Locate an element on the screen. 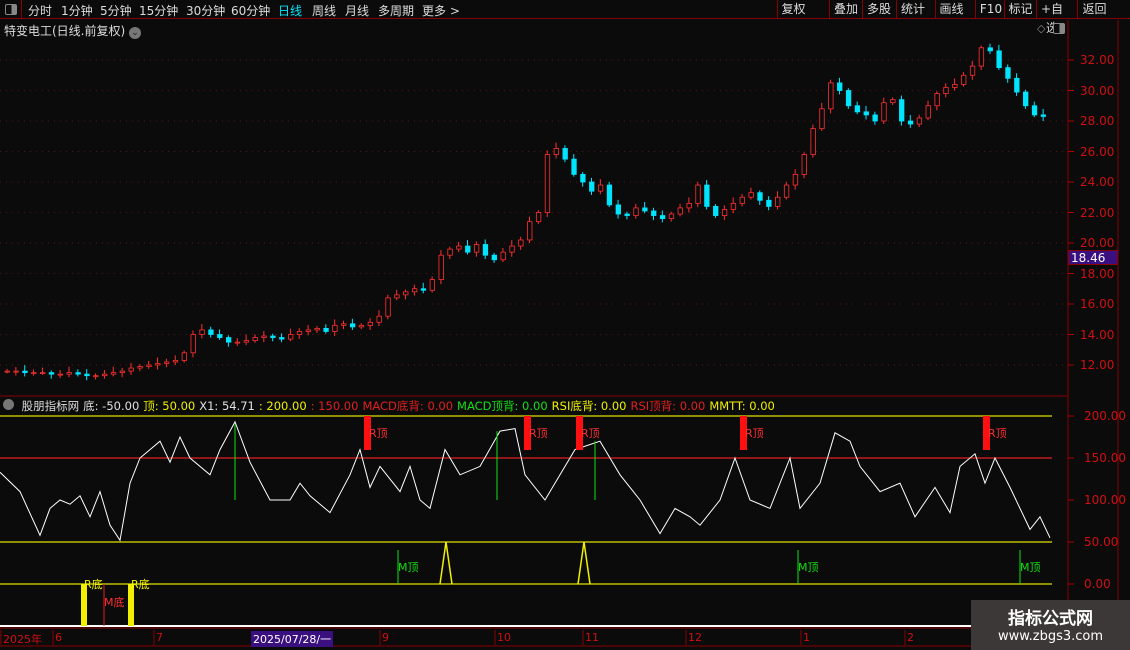 This screenshot has height=650, width=1130. price-tick-label: 26.00 is located at coordinates (1097, 151).